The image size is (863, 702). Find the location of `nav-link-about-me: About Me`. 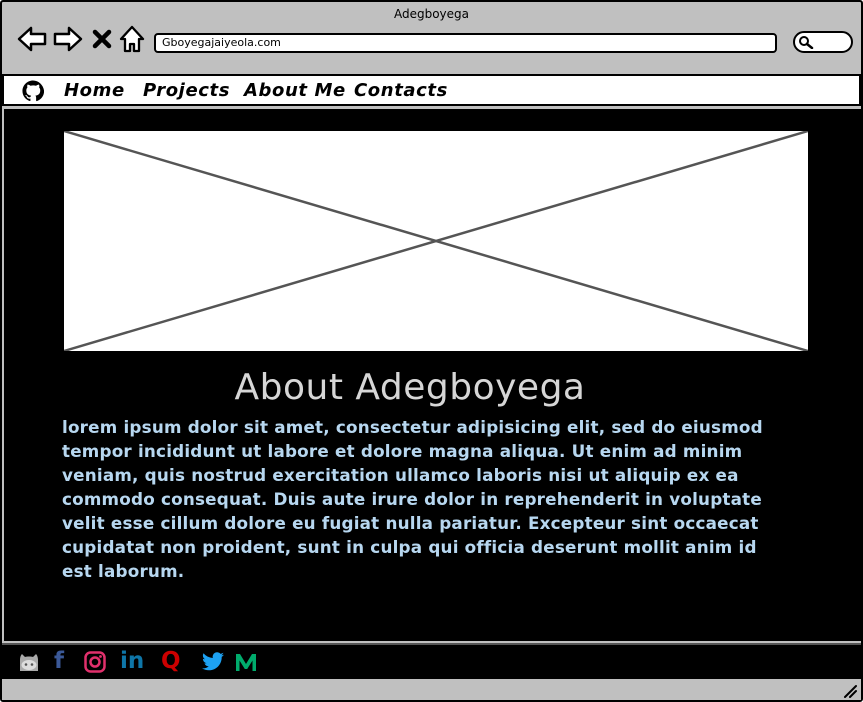

nav-link-about-me: About Me is located at coordinates (295, 90).